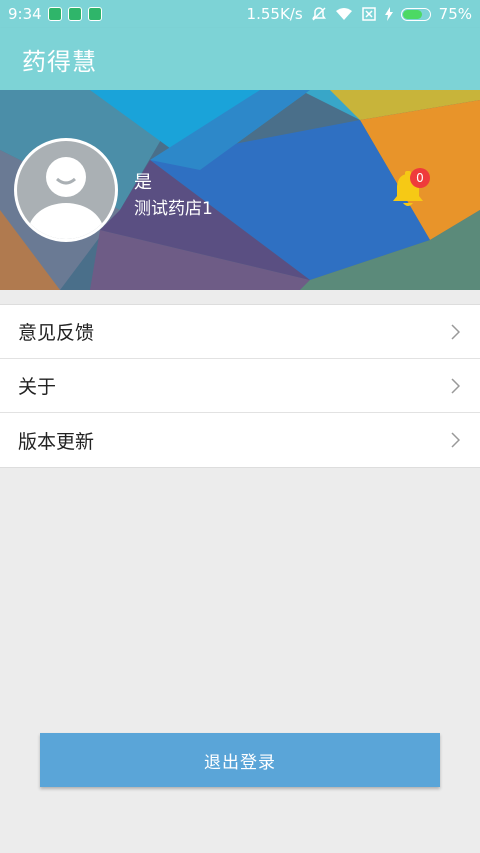 This screenshot has width=480, height=853. I want to click on avatar, so click(66, 190).